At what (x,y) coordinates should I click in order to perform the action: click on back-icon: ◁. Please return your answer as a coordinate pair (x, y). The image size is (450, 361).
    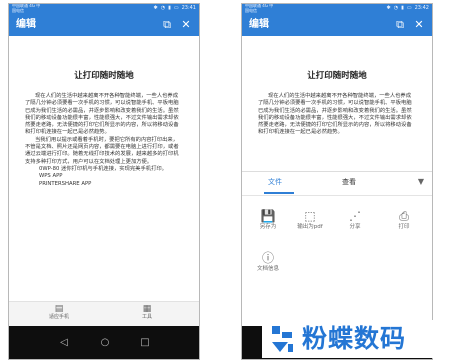
    Looking at the image, I should click on (64, 343).